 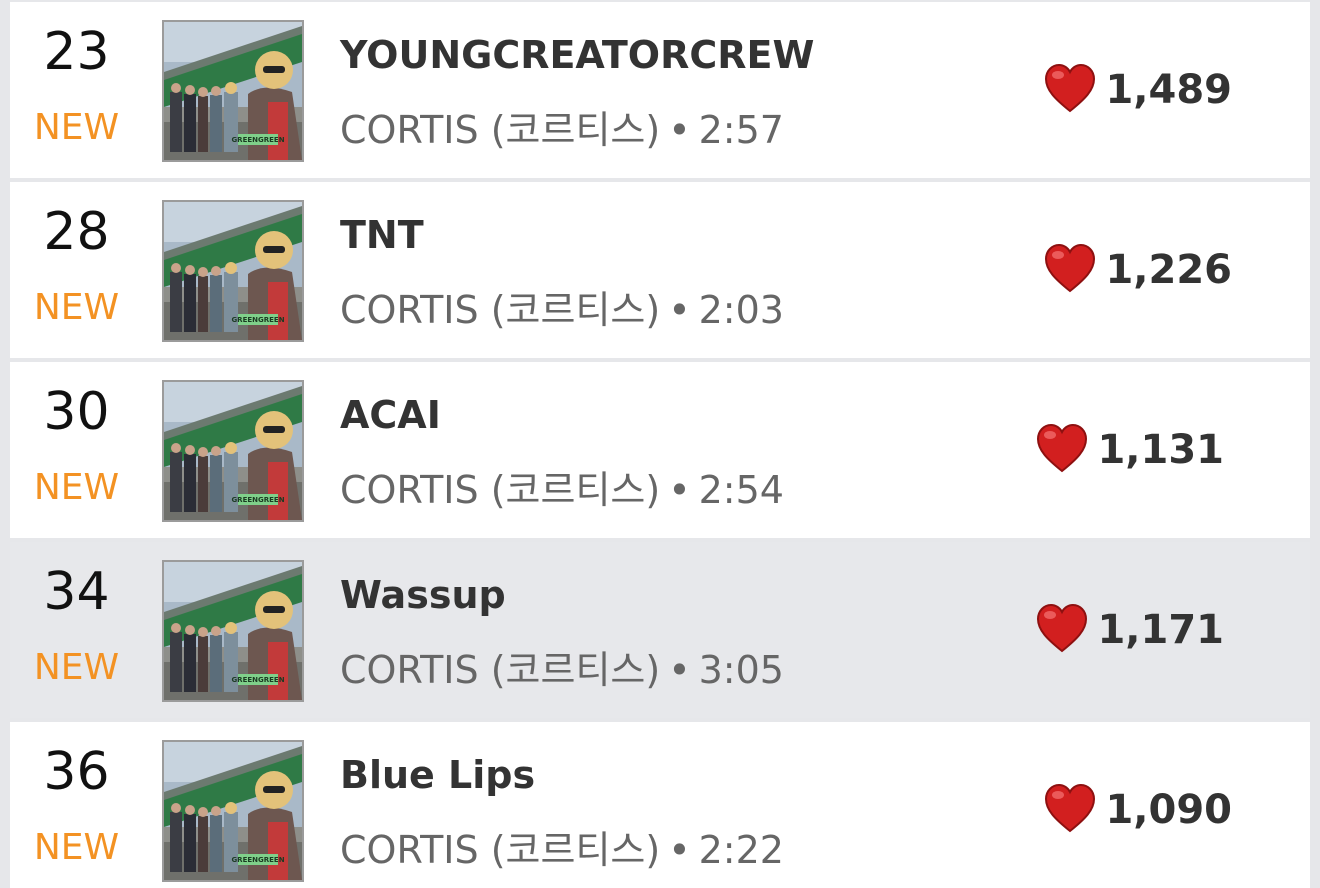 I want to click on track-meta: CORTIS (코르티스) • 3:05, so click(x=562, y=670).